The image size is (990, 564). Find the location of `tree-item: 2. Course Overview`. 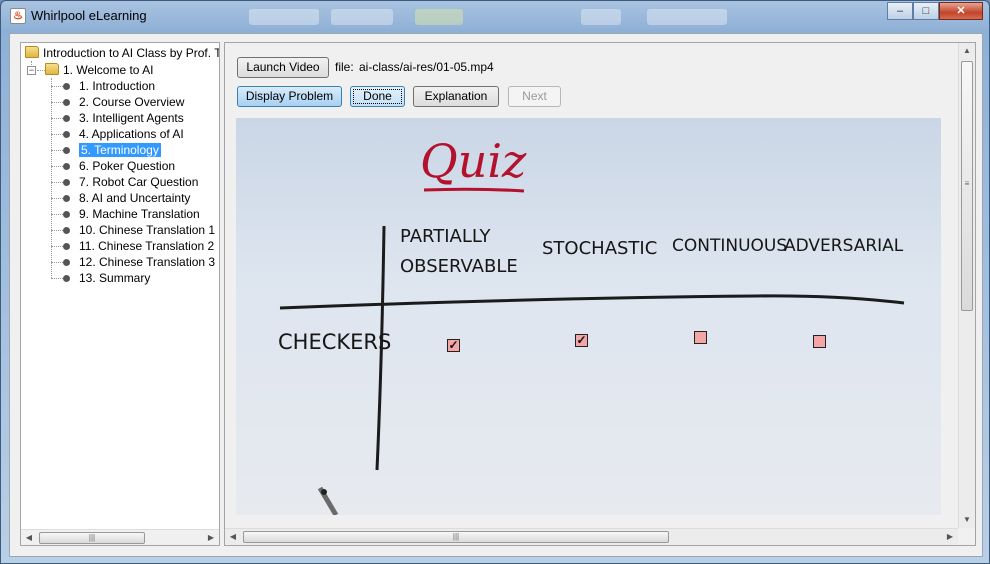

tree-item: 2. Course Overview is located at coordinates (123, 102).